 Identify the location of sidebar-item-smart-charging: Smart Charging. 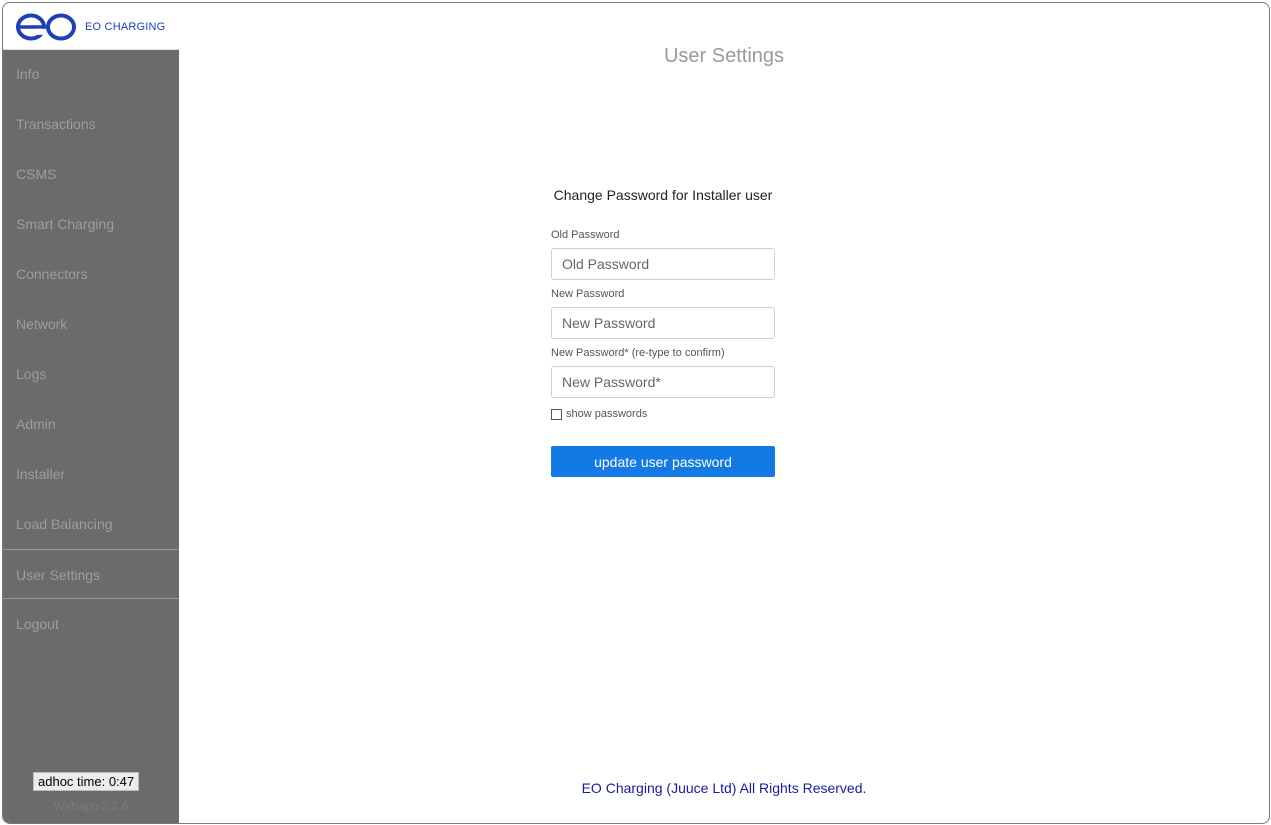
(91, 224).